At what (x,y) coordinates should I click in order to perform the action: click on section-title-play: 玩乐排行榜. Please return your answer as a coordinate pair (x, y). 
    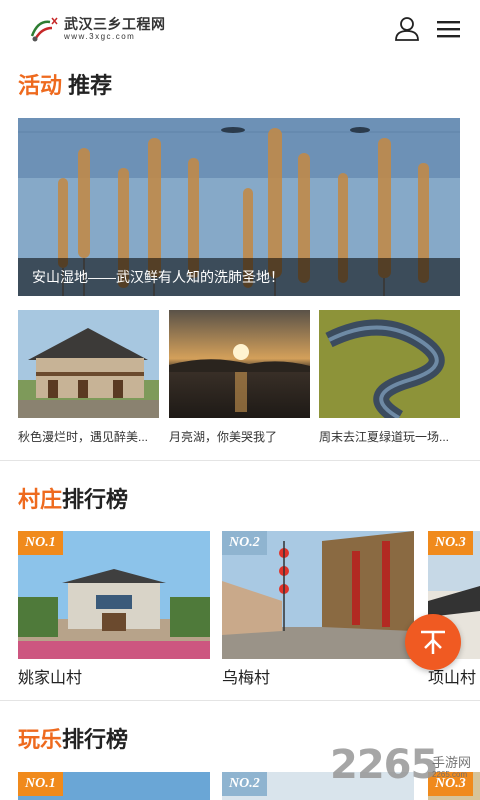
    Looking at the image, I should click on (73, 738).